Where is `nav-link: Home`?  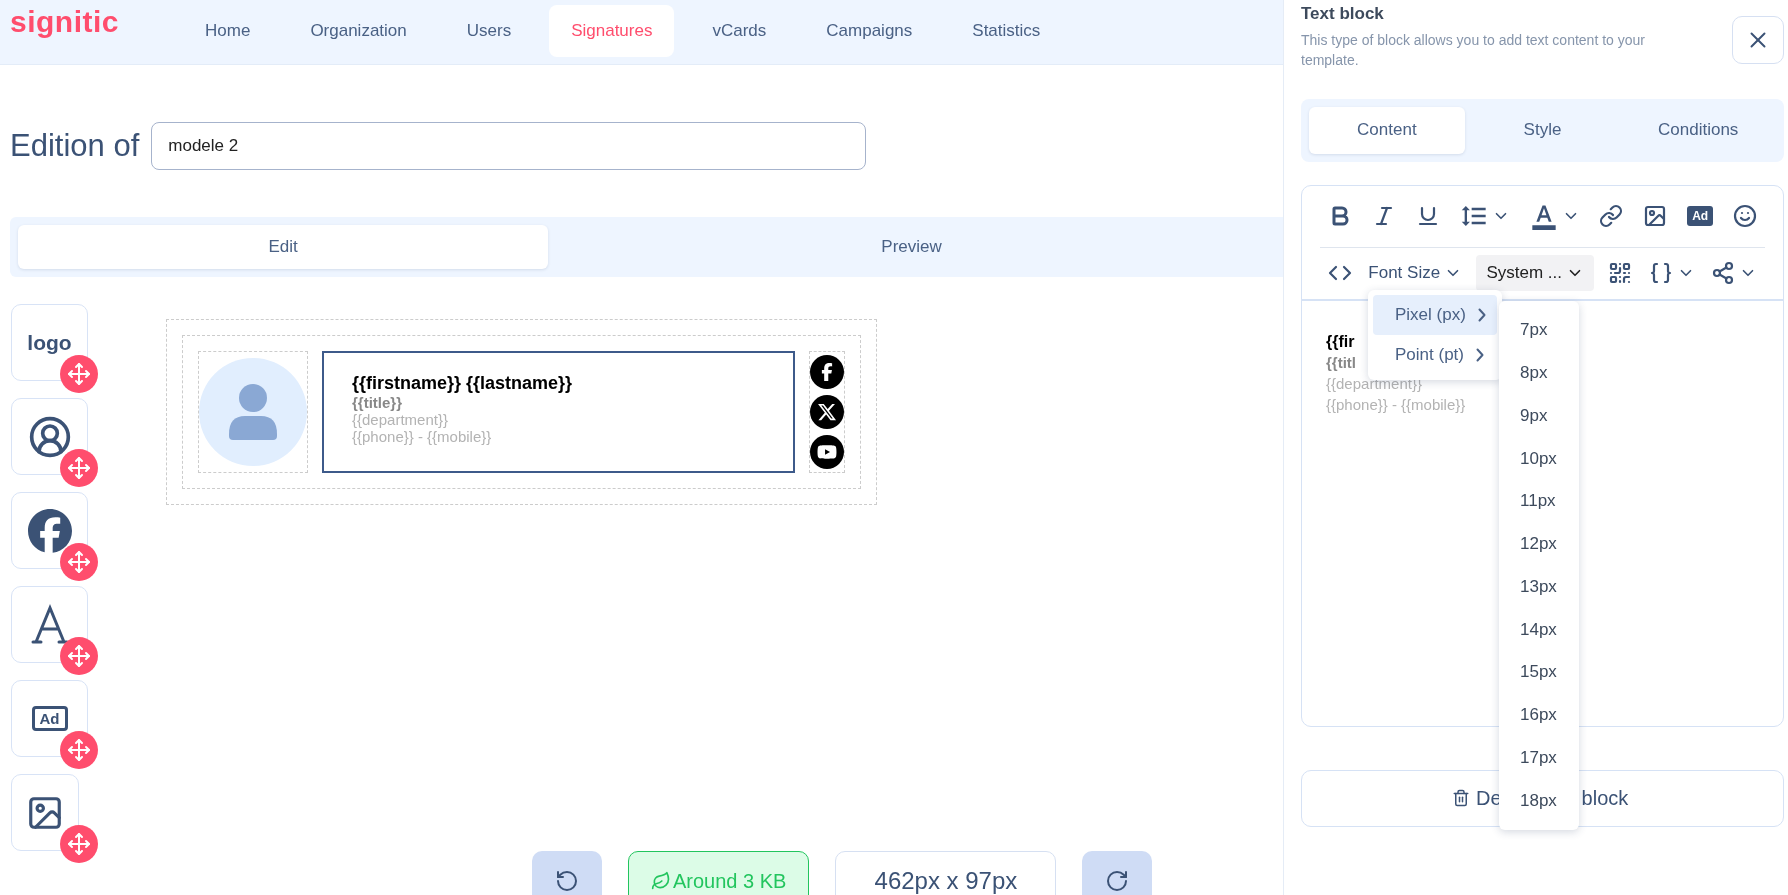
nav-link: Home is located at coordinates (228, 31).